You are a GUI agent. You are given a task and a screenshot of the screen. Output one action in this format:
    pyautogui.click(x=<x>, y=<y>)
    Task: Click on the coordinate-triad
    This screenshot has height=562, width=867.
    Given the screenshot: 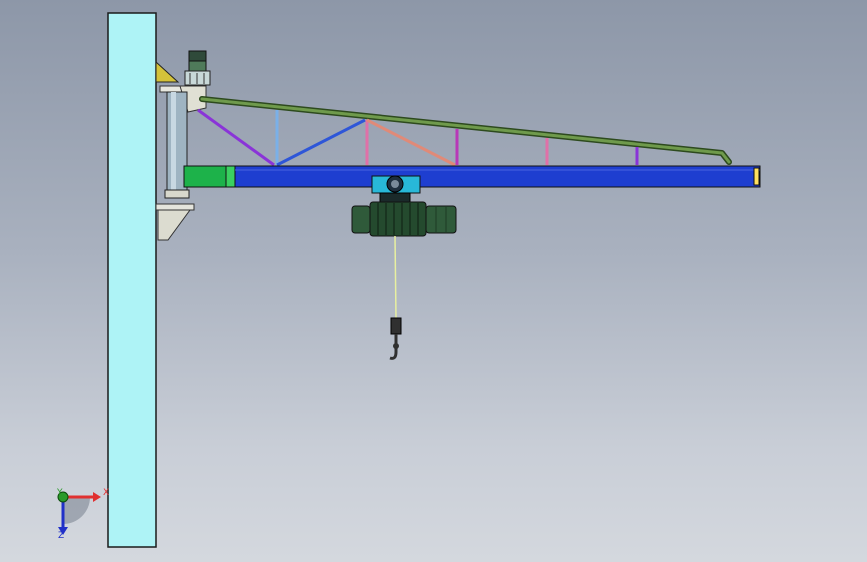 What is the action you would take?
    pyautogui.click(x=79, y=513)
    